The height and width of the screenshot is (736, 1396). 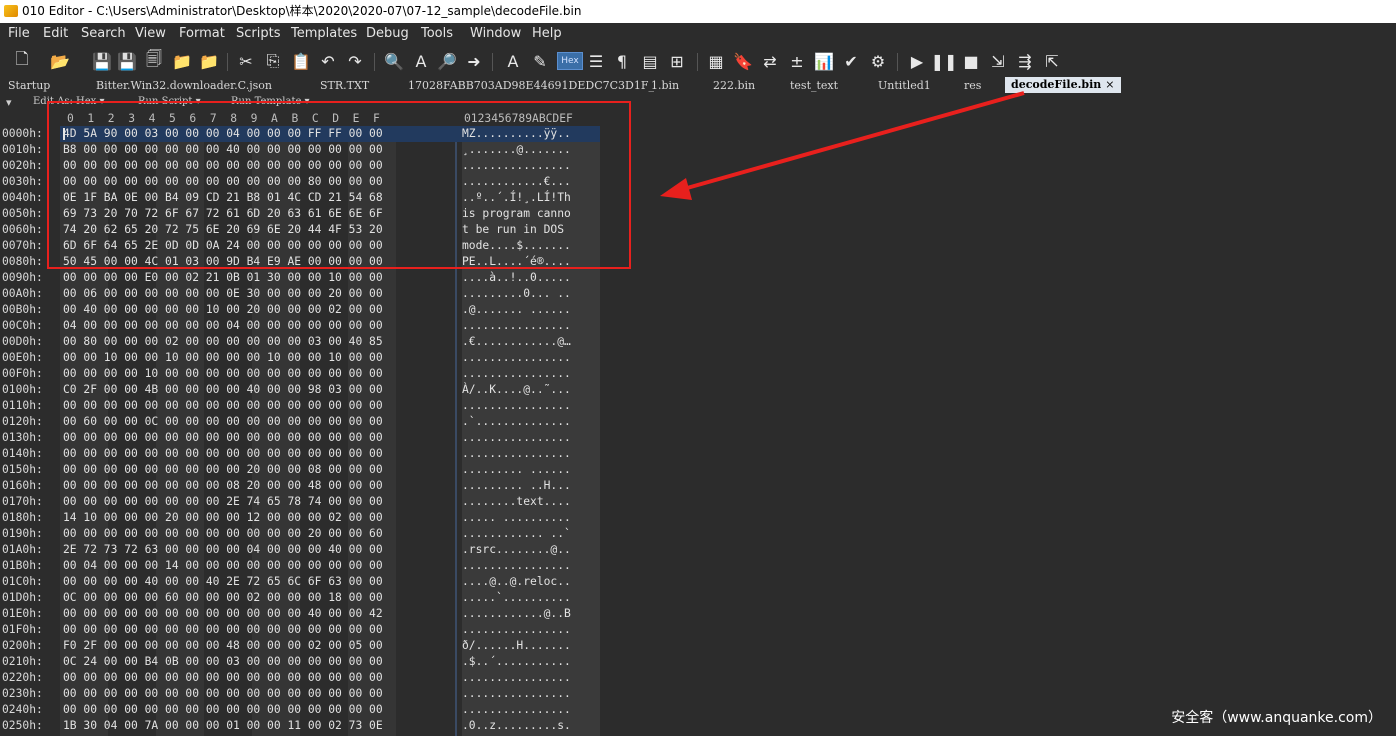 What do you see at coordinates (1276, 718) in the screenshot?
I see `watermark: 安全客（www.anquanke.com）` at bounding box center [1276, 718].